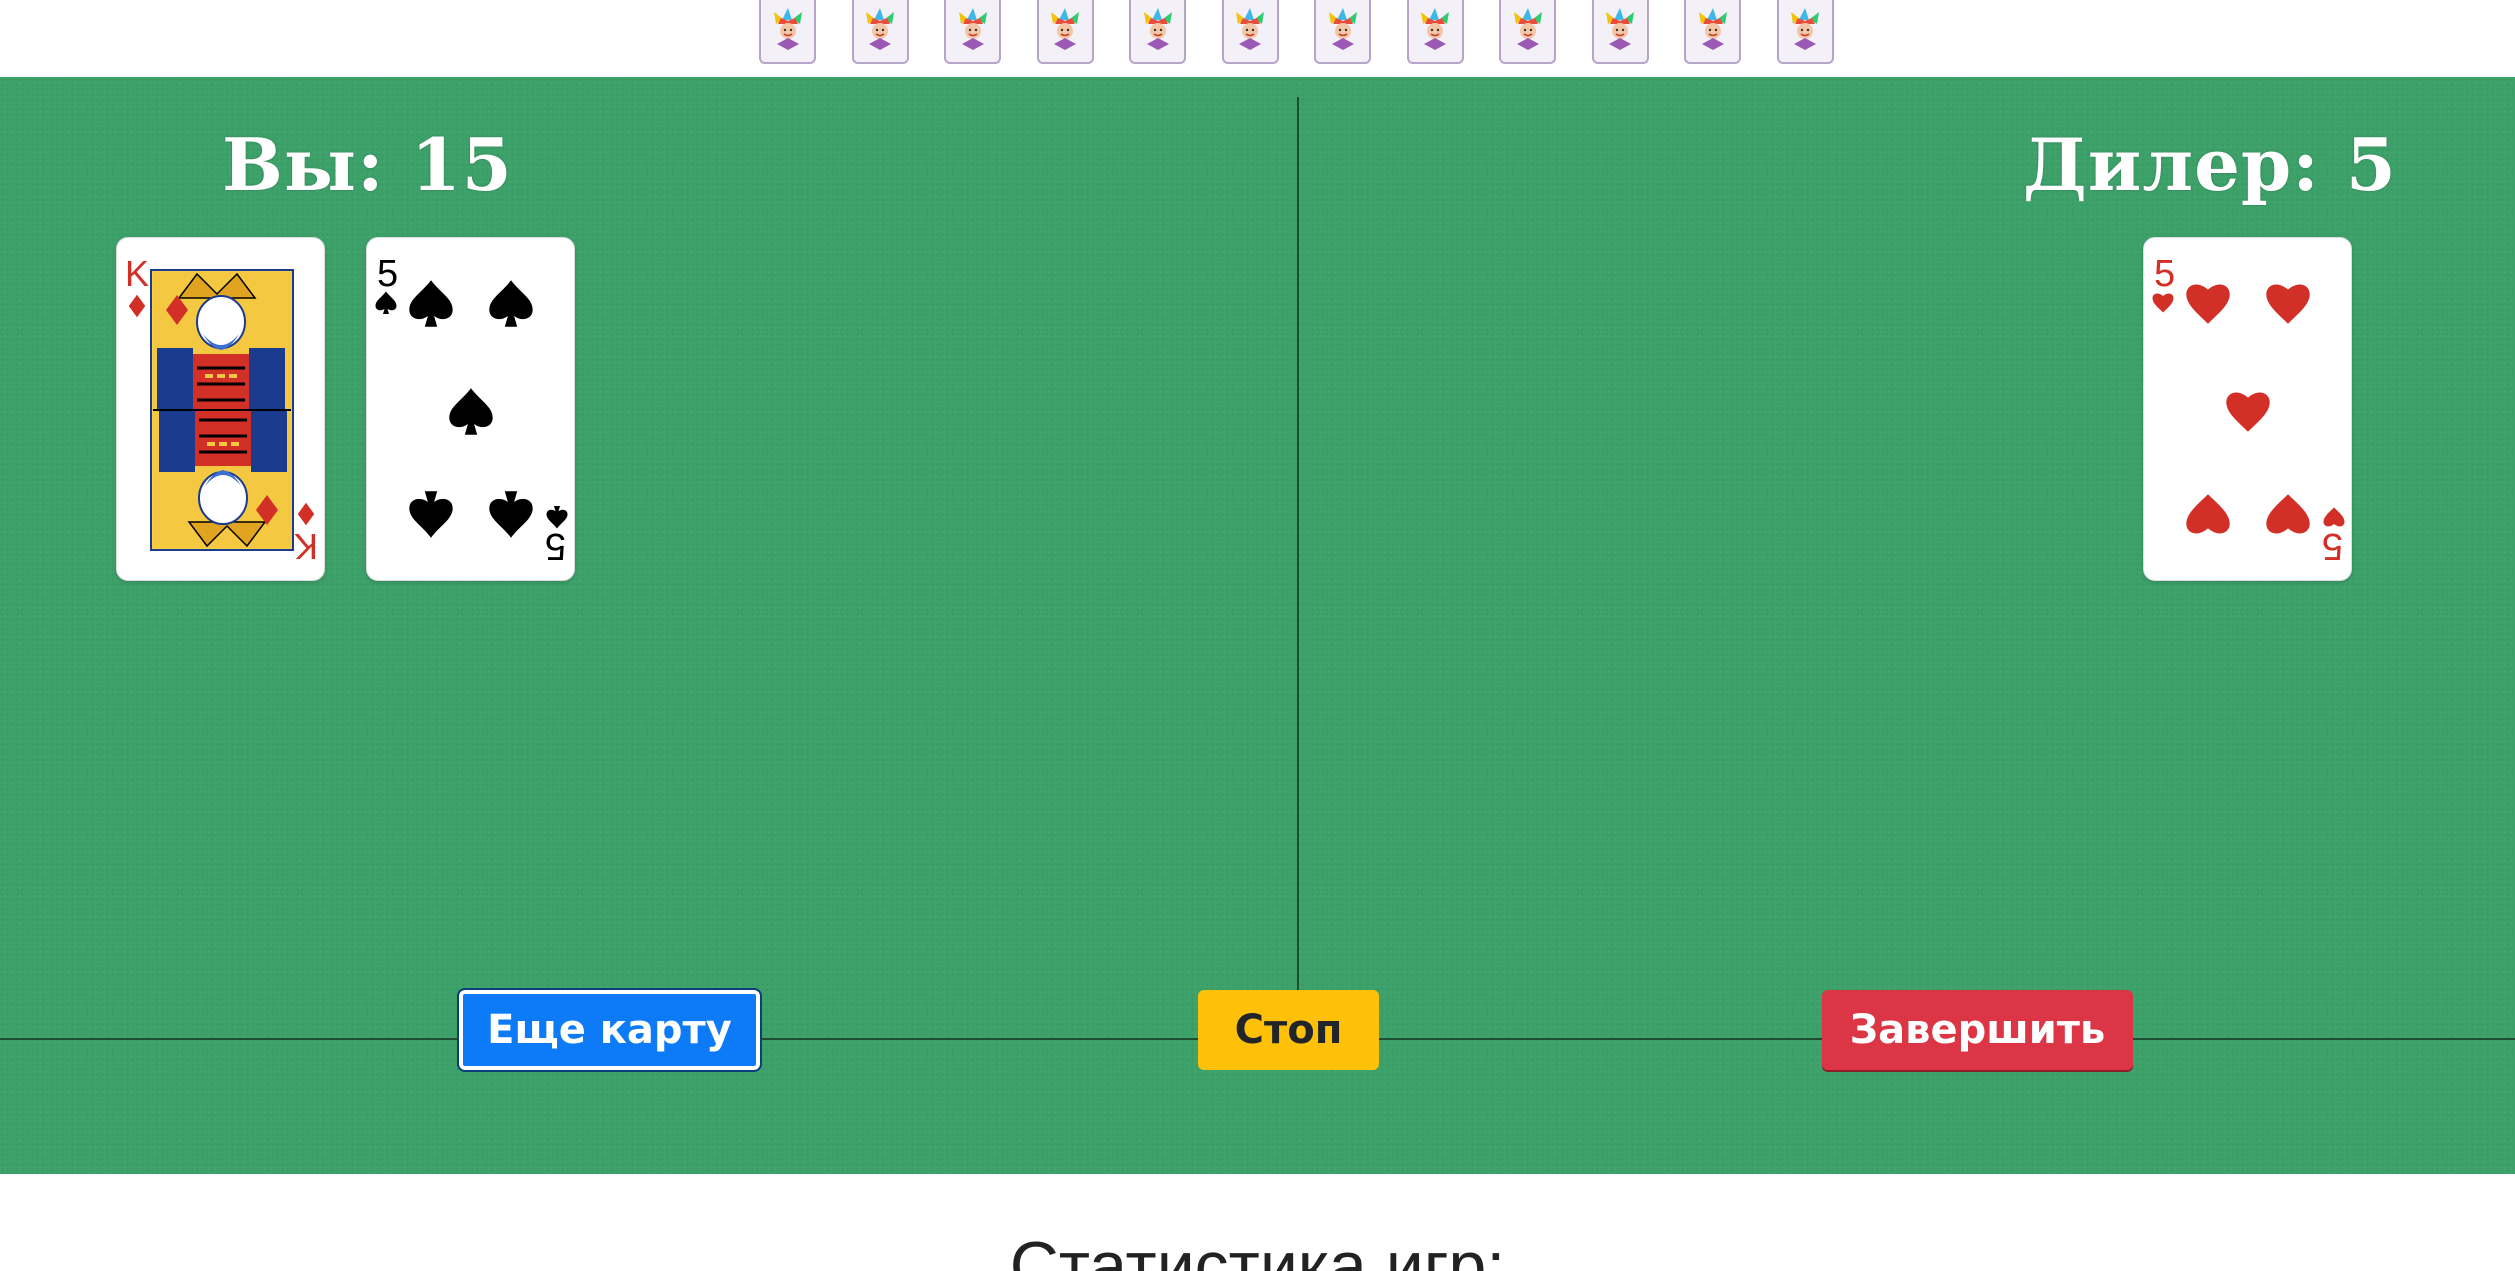  I want to click on player-score-value: 15, so click(461, 164).